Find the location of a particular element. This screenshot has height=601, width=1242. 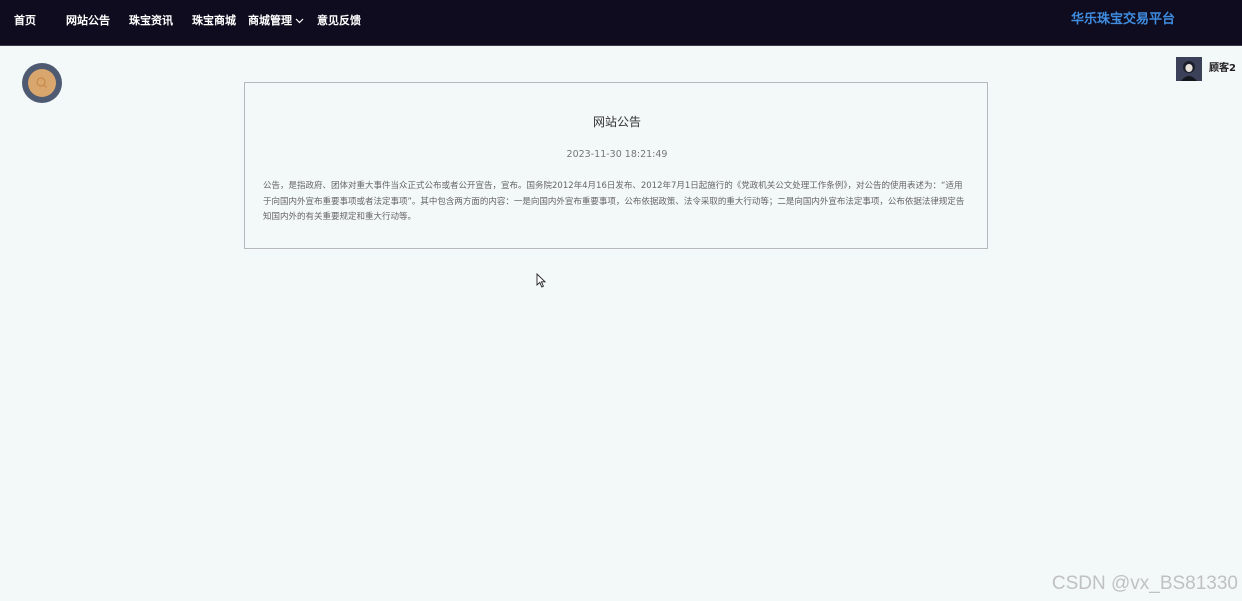

nav-item-jewelry-mall: 珠宝商城 is located at coordinates (214, 21).